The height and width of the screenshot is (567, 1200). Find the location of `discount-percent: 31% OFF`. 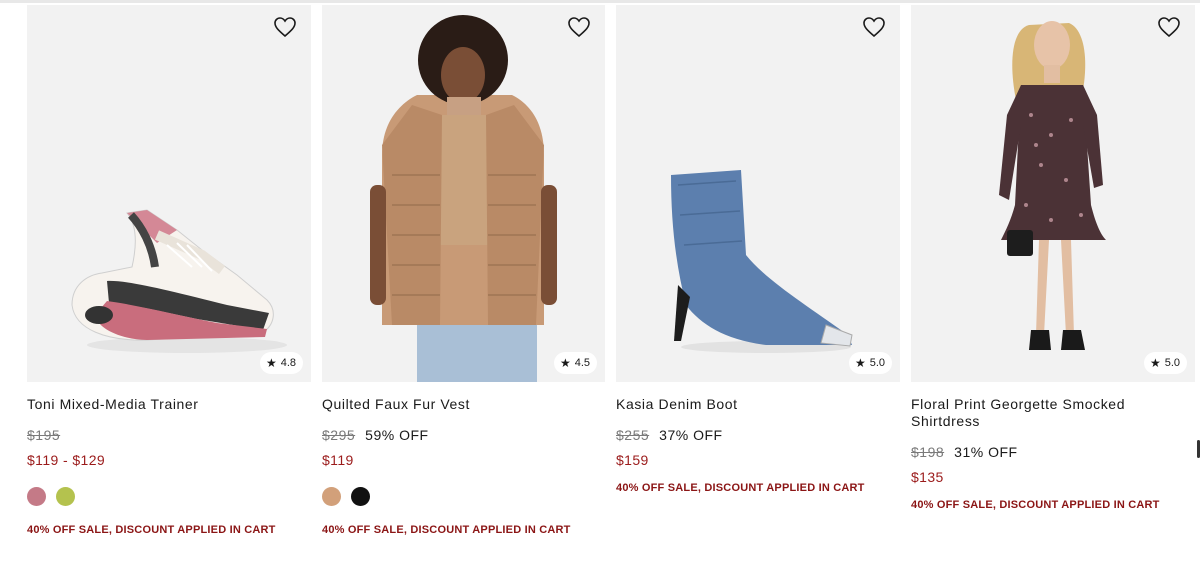

discount-percent: 31% OFF is located at coordinates (986, 452).